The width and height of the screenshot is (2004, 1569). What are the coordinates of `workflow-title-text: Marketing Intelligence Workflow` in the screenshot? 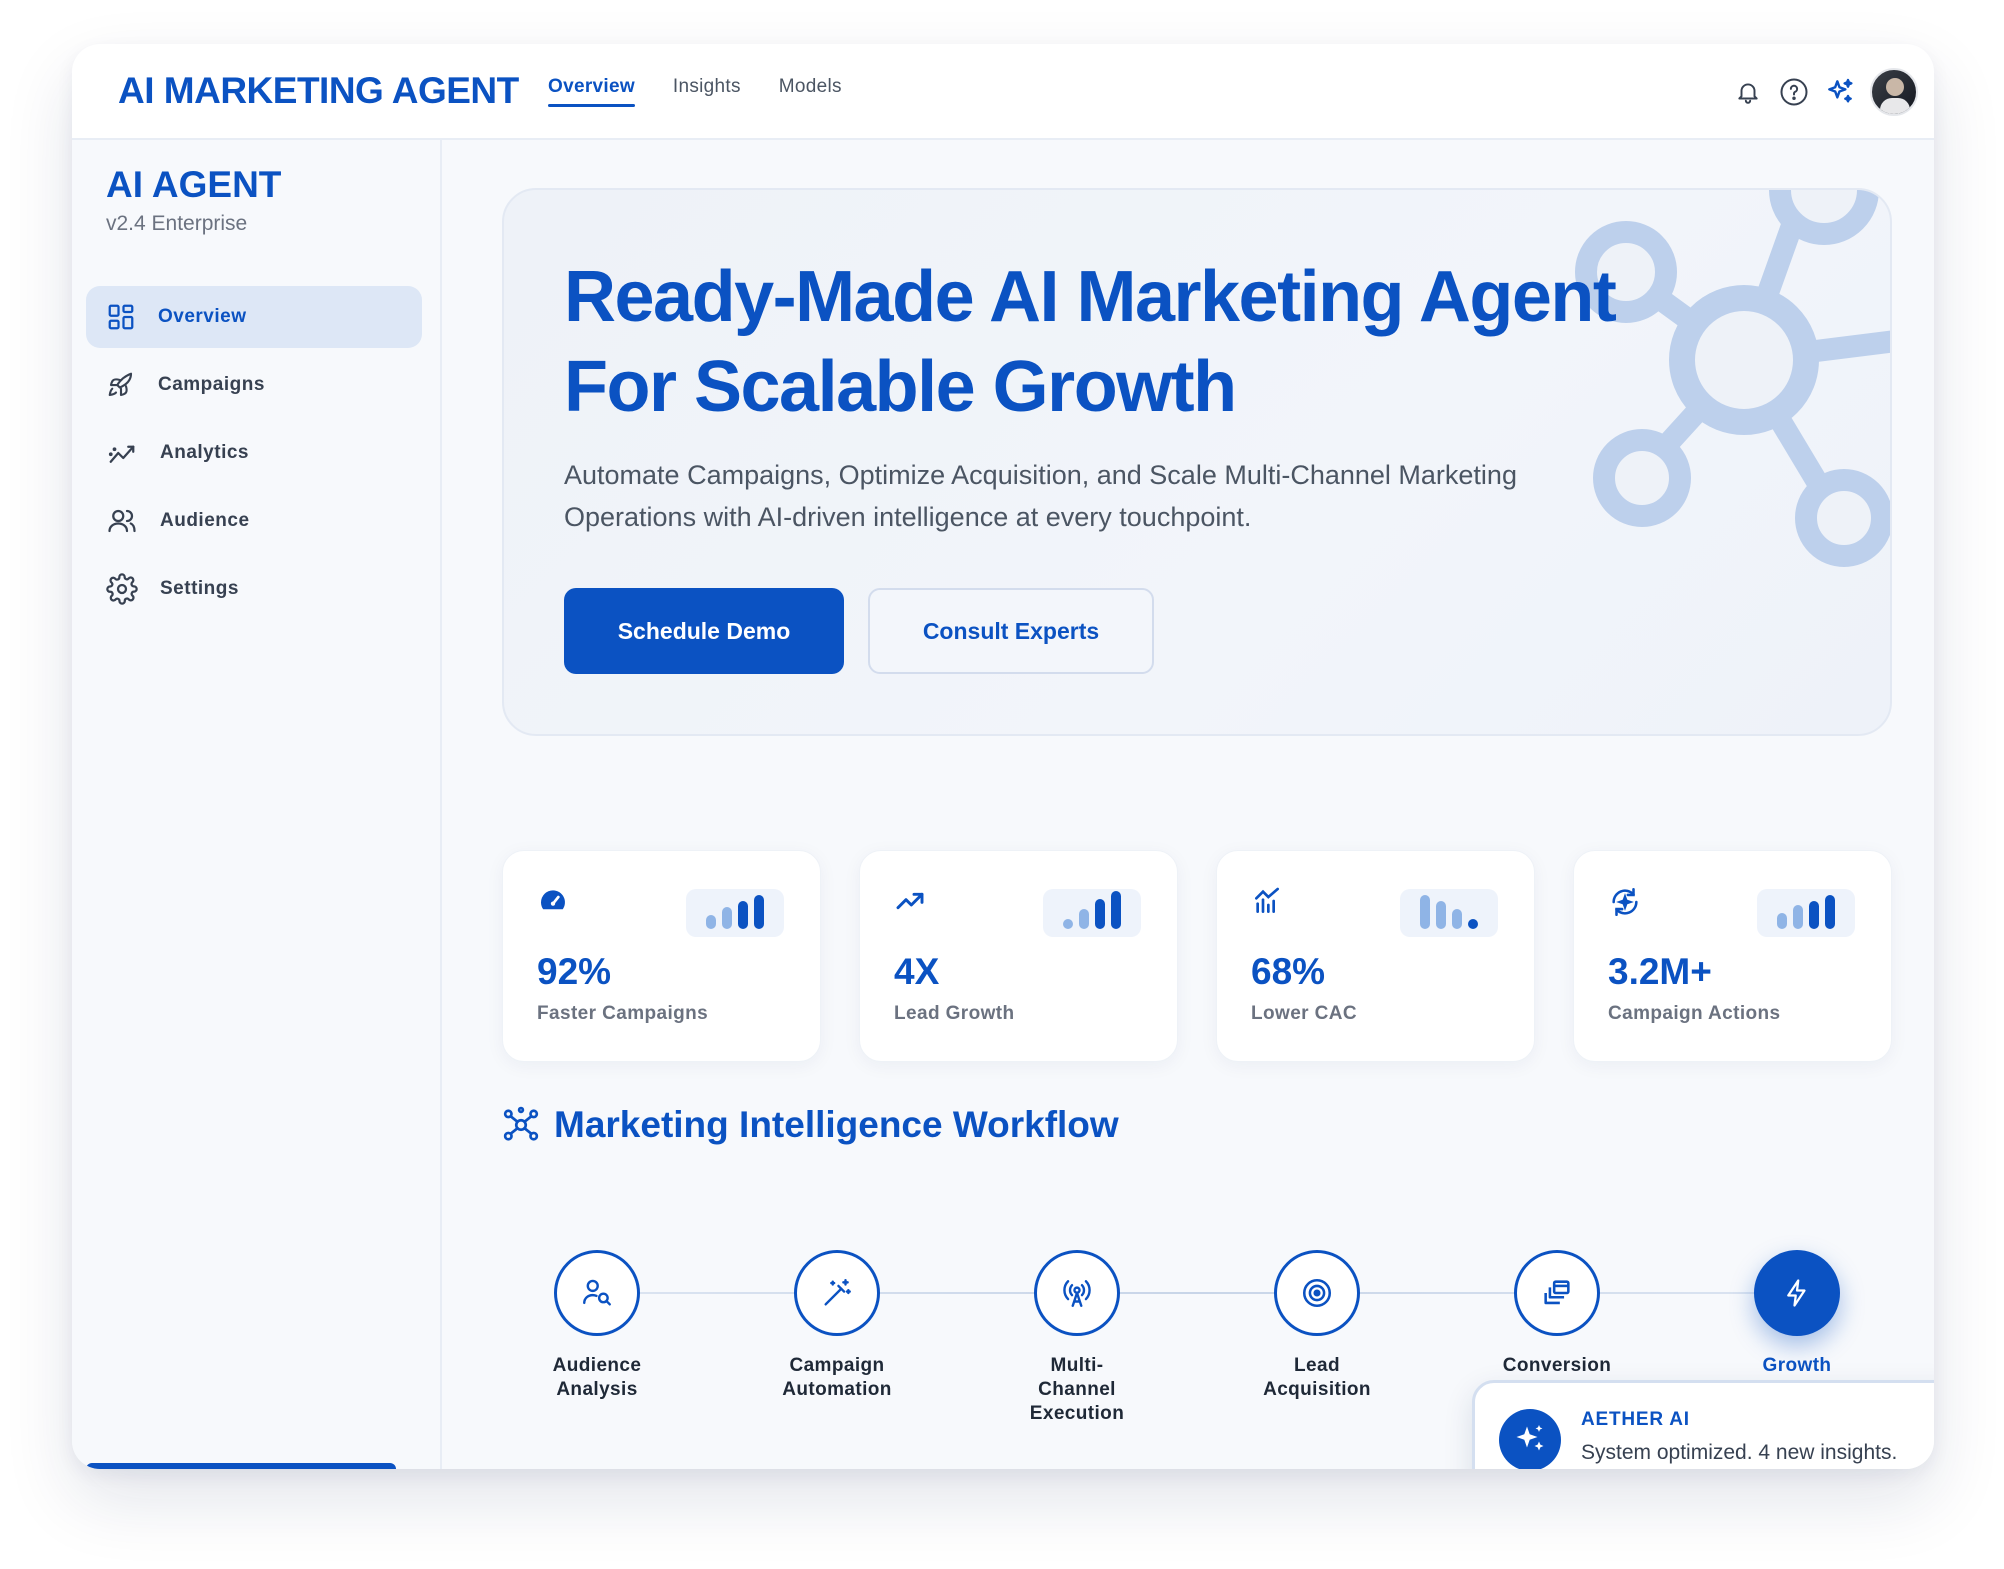 It's located at (836, 1124).